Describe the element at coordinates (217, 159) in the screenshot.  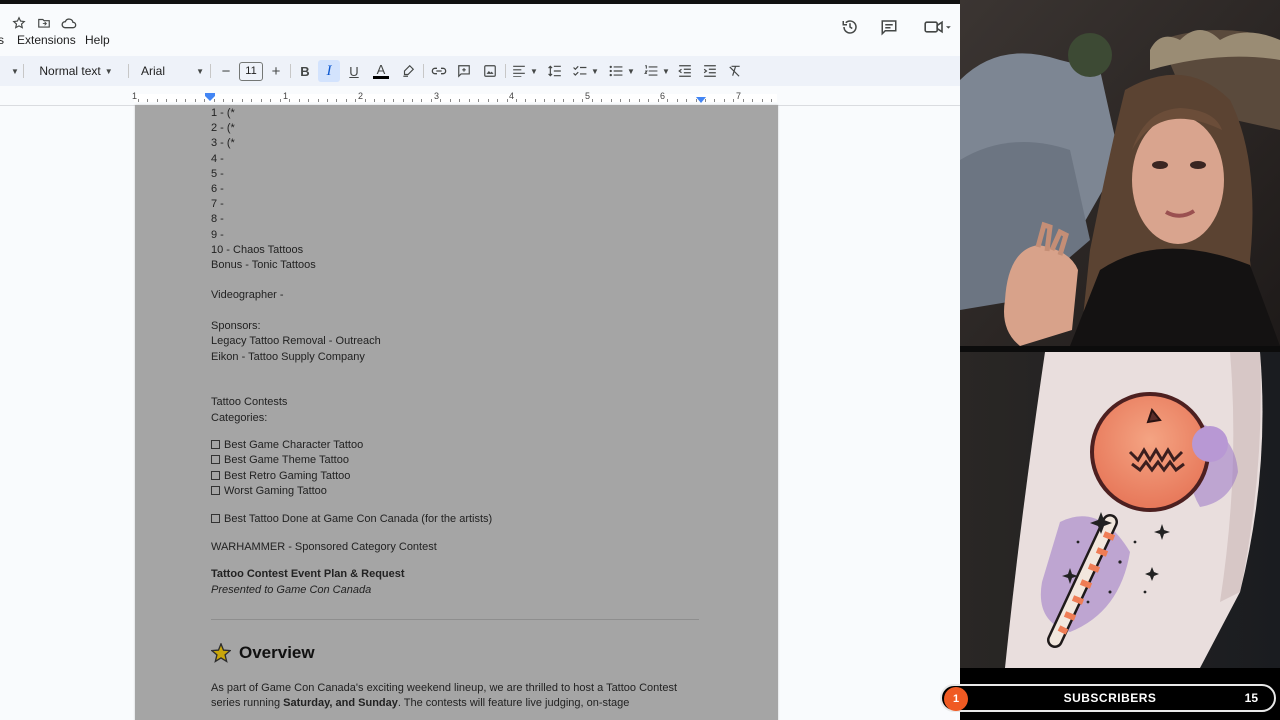
I see `doc-line: 4 -` at that location.